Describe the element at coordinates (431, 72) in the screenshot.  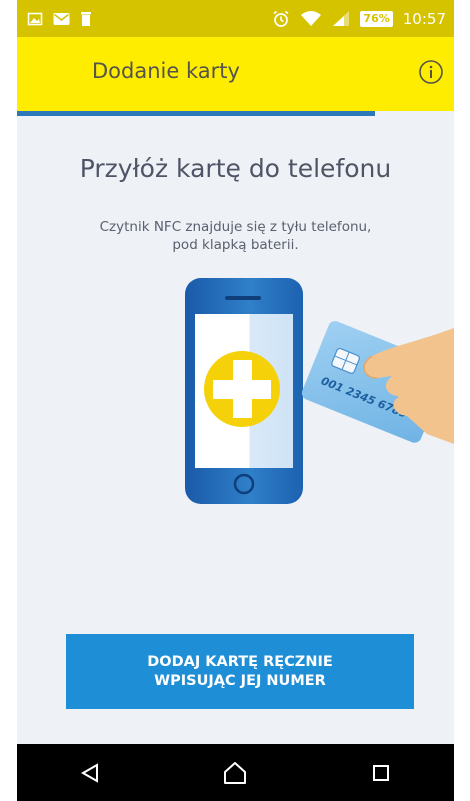
I see `info-icon` at that location.